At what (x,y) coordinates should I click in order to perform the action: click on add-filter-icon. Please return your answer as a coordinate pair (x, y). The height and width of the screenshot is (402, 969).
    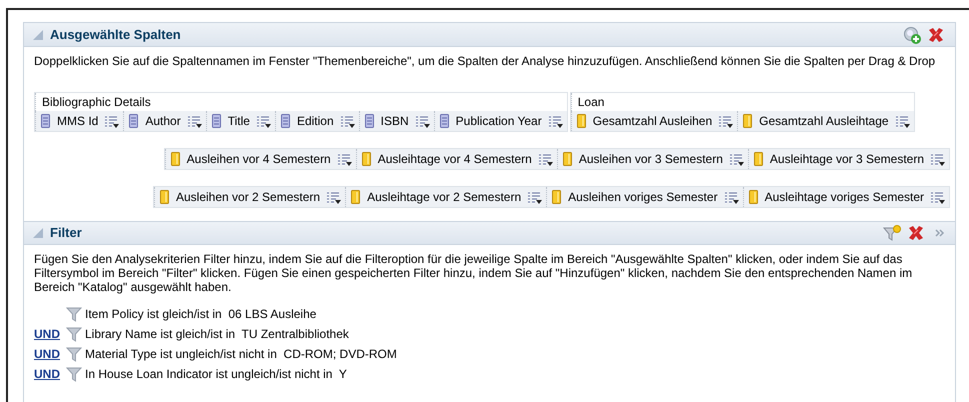
    Looking at the image, I should click on (892, 233).